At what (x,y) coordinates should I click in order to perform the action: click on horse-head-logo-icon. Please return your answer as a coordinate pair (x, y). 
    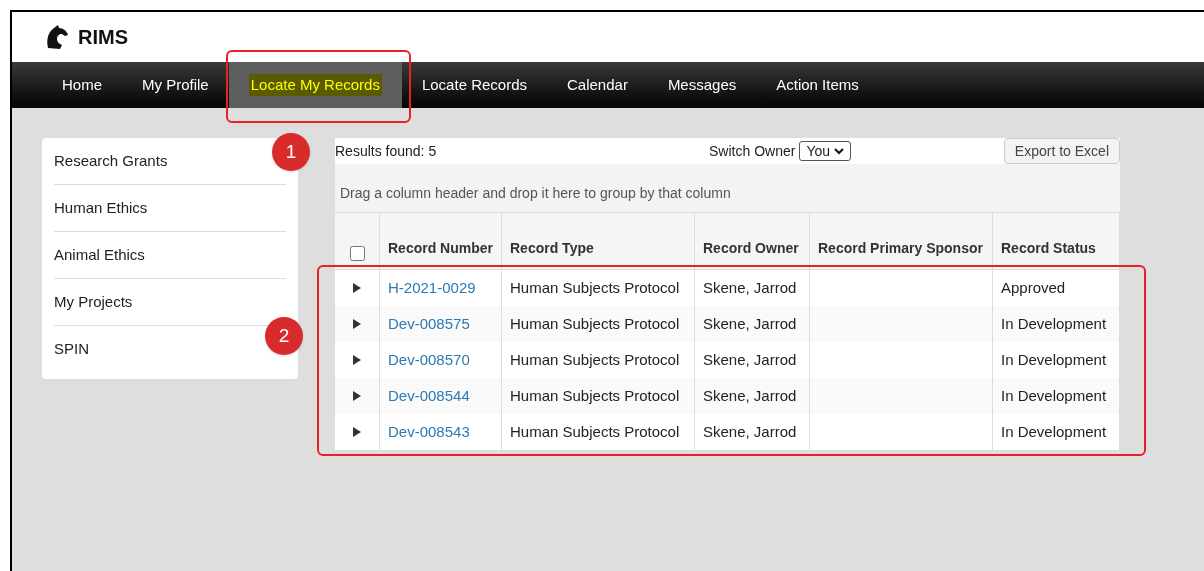
    Looking at the image, I should click on (57, 37).